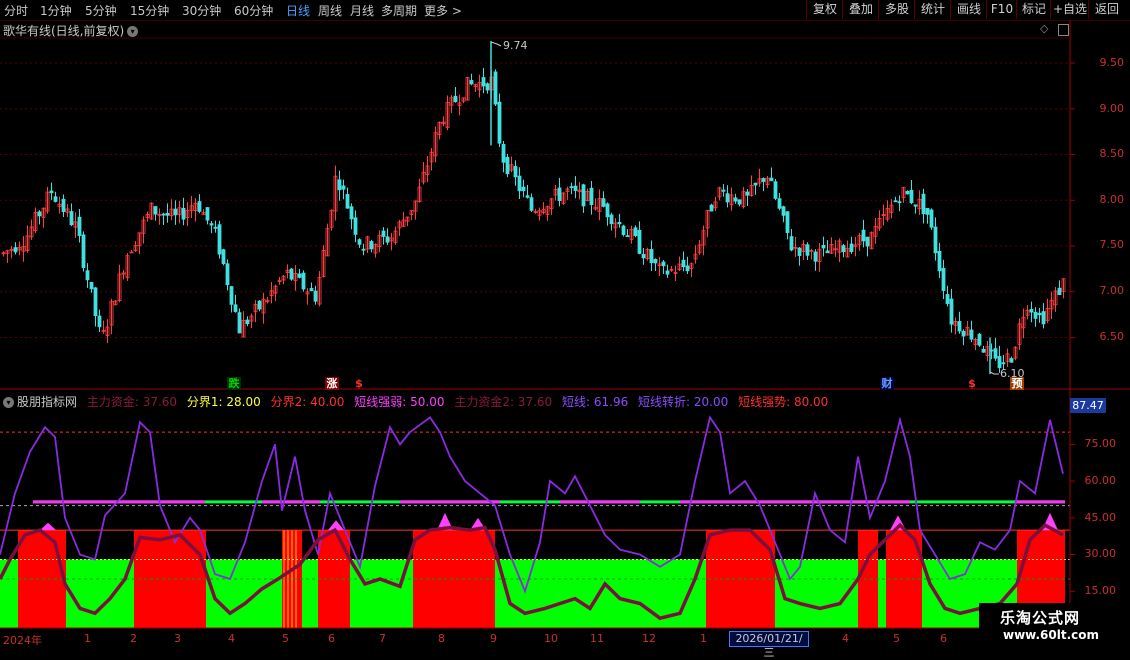  I want to click on watermark-title: 乐淘公式网, so click(1040, 618).